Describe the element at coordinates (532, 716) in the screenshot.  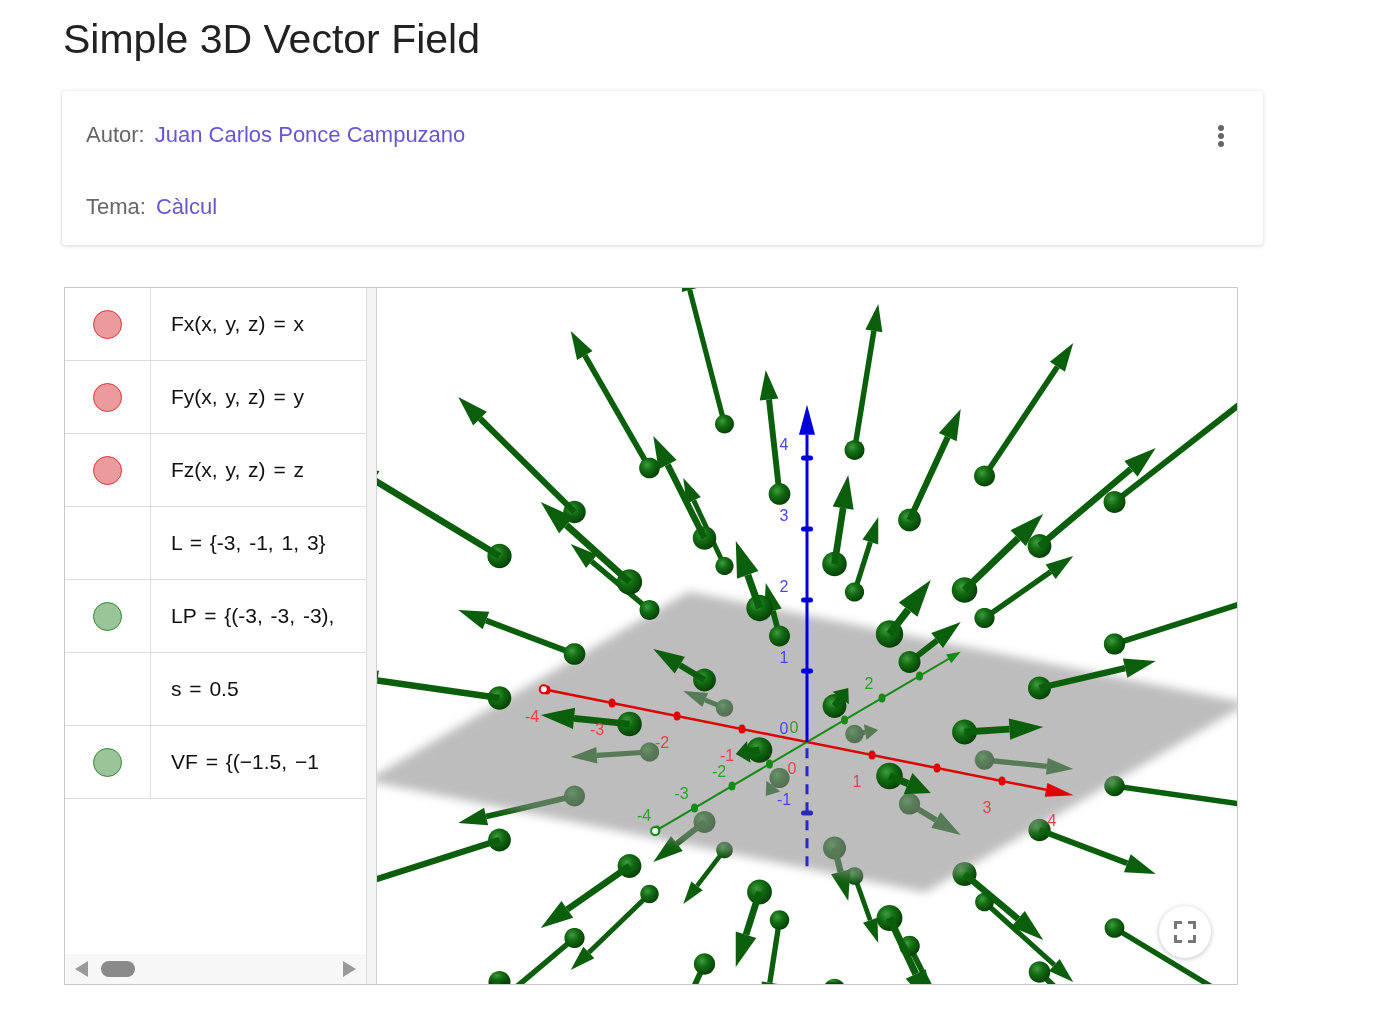
I see `x-axis-label: -4` at that location.